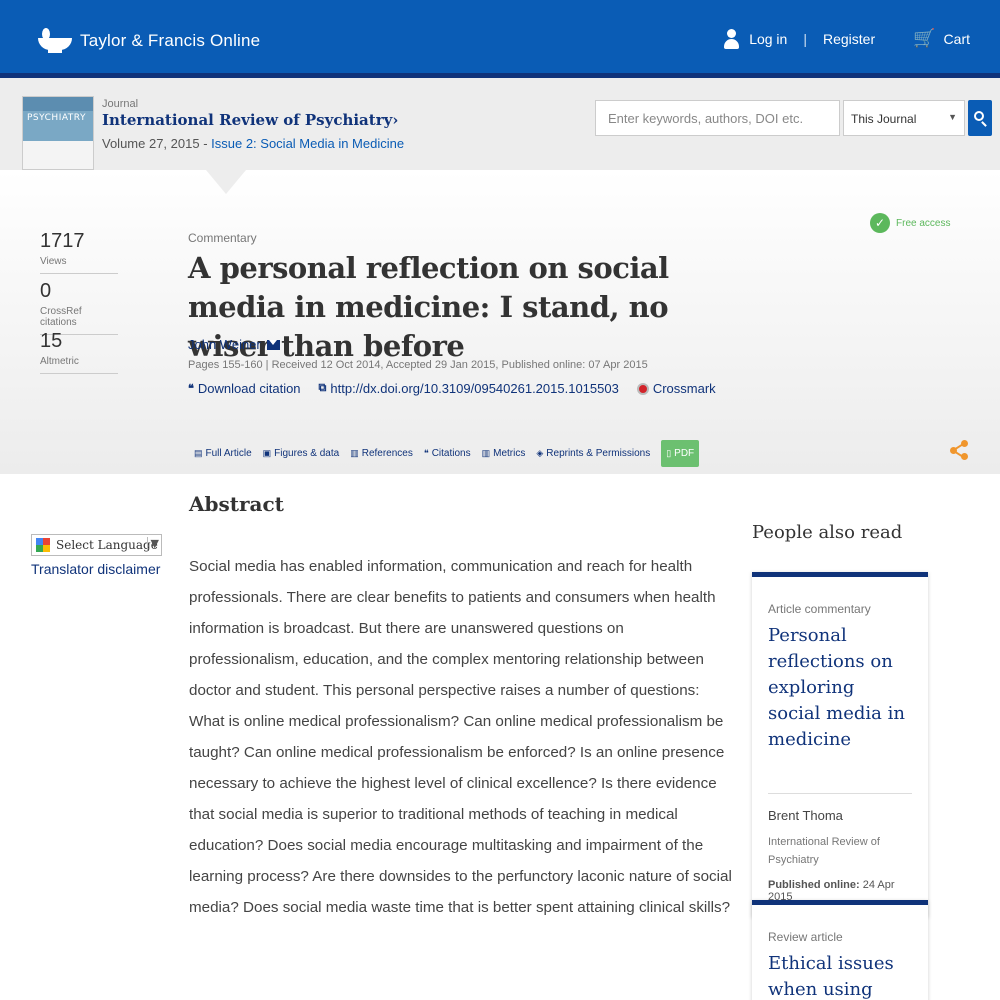 The image size is (1000, 1000). What do you see at coordinates (731, 38) in the screenshot?
I see `user-icon` at bounding box center [731, 38].